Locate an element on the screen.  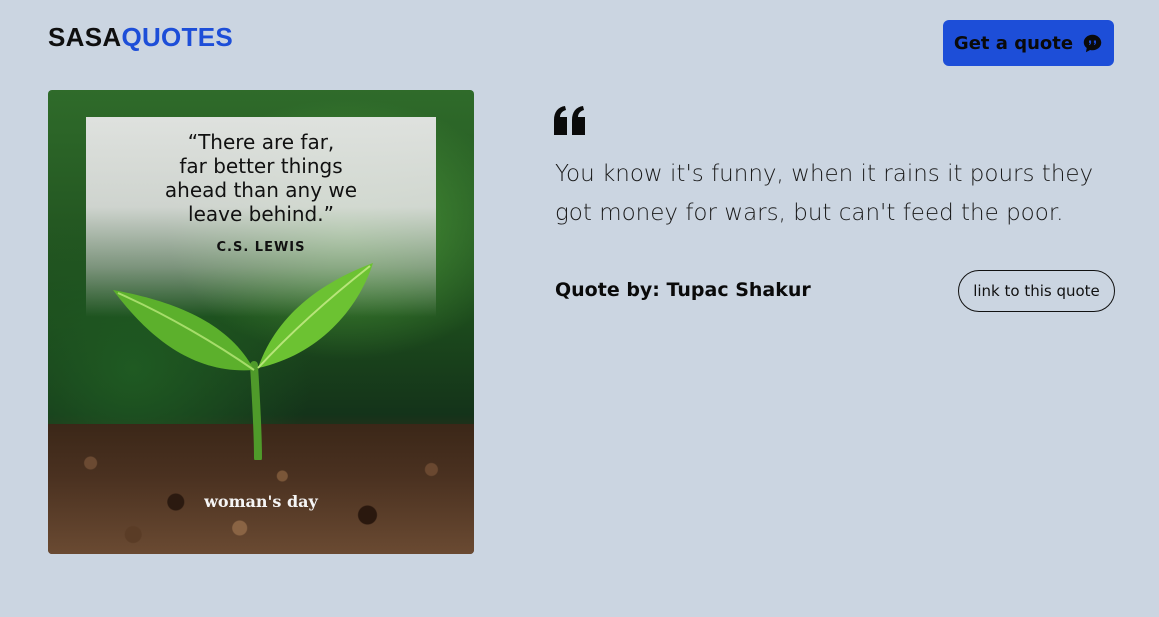
chat-bubble-icon is located at coordinates (1092, 43).